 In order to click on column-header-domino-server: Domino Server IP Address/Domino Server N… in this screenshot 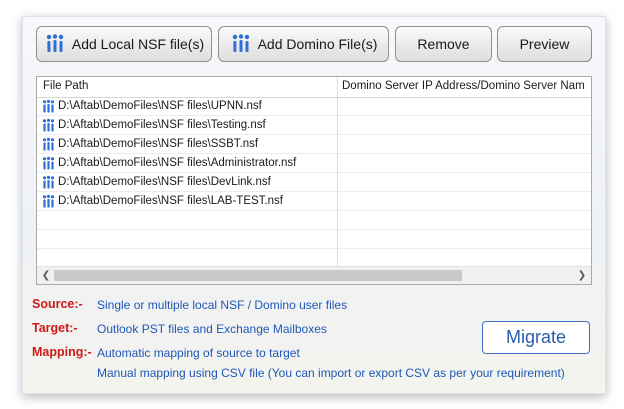, I will do `click(466, 86)`.